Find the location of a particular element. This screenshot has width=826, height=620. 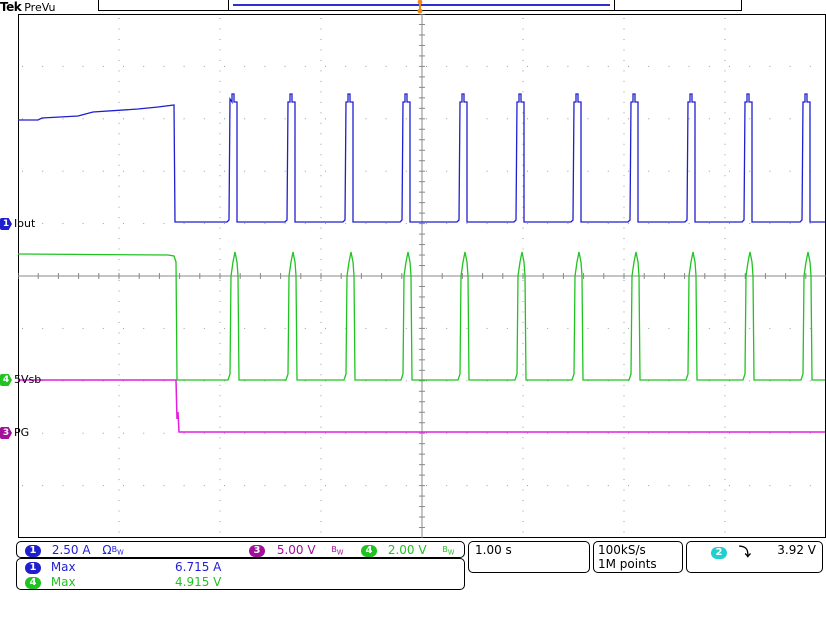

ch4-scale: 2.00 V is located at coordinates (407, 550).